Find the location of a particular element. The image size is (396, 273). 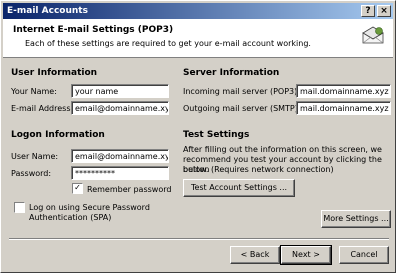

password-label: Password: is located at coordinates (31, 173).